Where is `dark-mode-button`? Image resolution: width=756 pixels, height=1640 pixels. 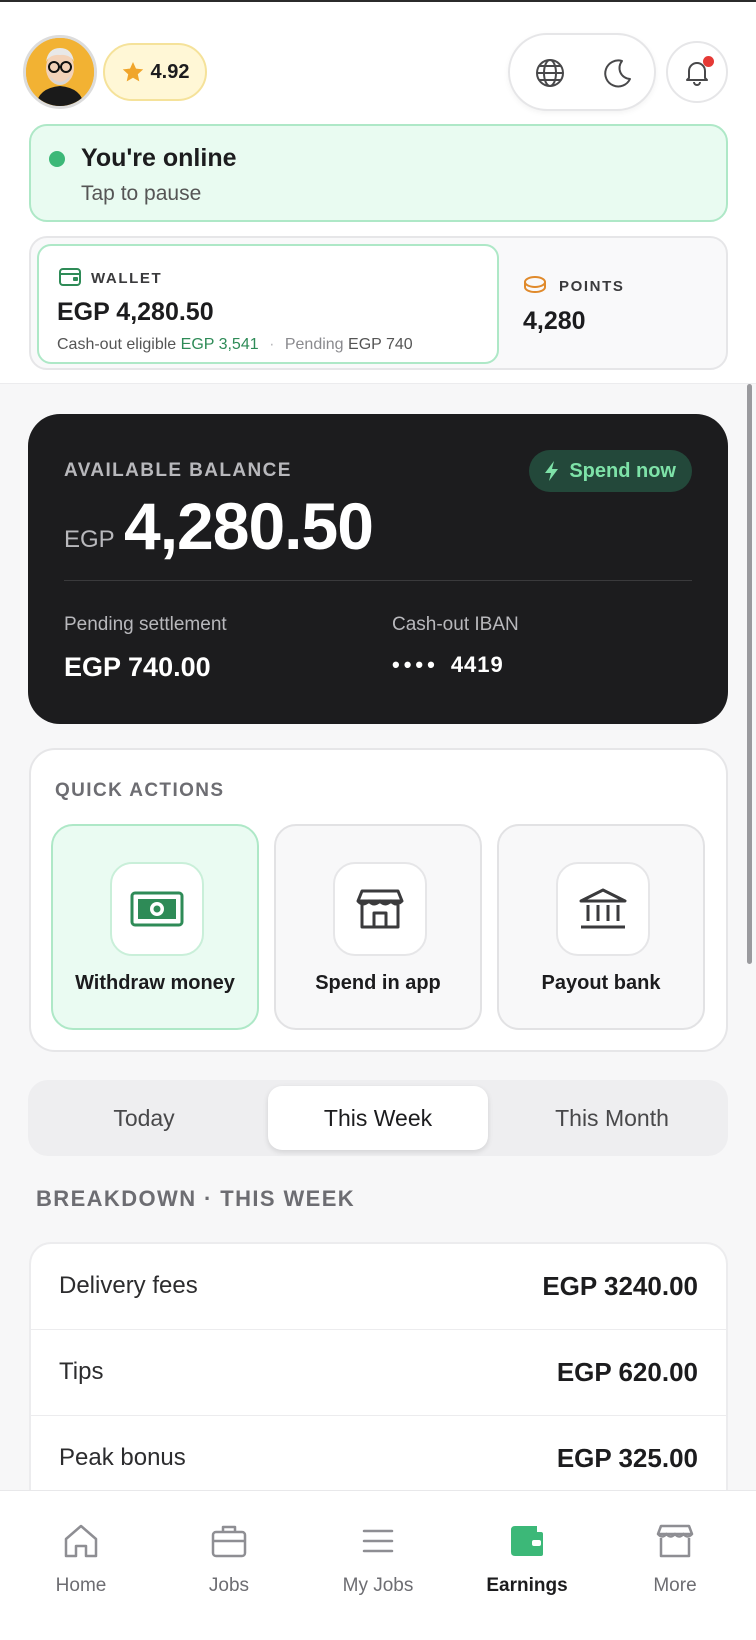 dark-mode-button is located at coordinates (618, 73).